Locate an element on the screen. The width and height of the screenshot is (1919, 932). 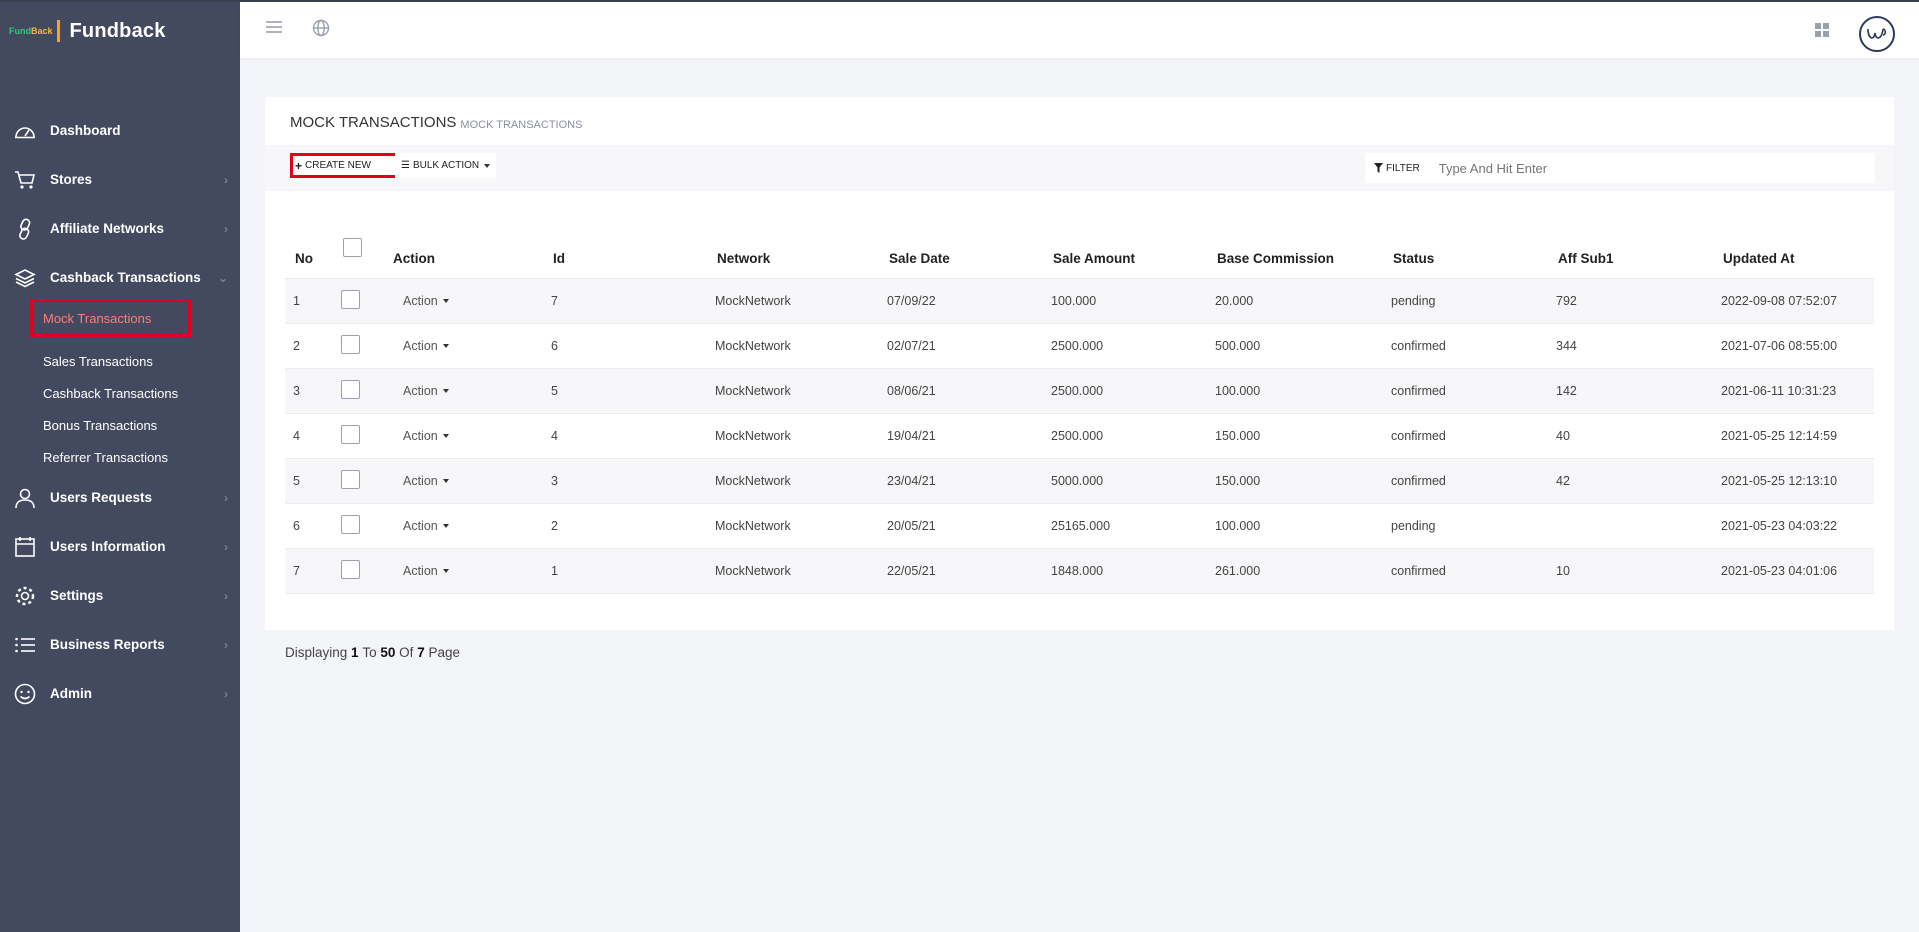
brand-divider is located at coordinates (58, 31).